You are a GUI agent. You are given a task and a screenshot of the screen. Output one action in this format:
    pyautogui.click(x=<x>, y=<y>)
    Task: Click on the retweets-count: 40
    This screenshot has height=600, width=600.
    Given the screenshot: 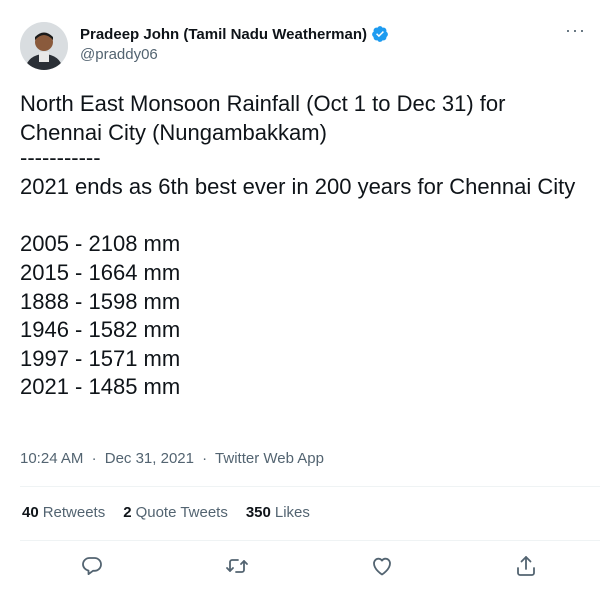 What is the action you would take?
    pyautogui.click(x=30, y=512)
    